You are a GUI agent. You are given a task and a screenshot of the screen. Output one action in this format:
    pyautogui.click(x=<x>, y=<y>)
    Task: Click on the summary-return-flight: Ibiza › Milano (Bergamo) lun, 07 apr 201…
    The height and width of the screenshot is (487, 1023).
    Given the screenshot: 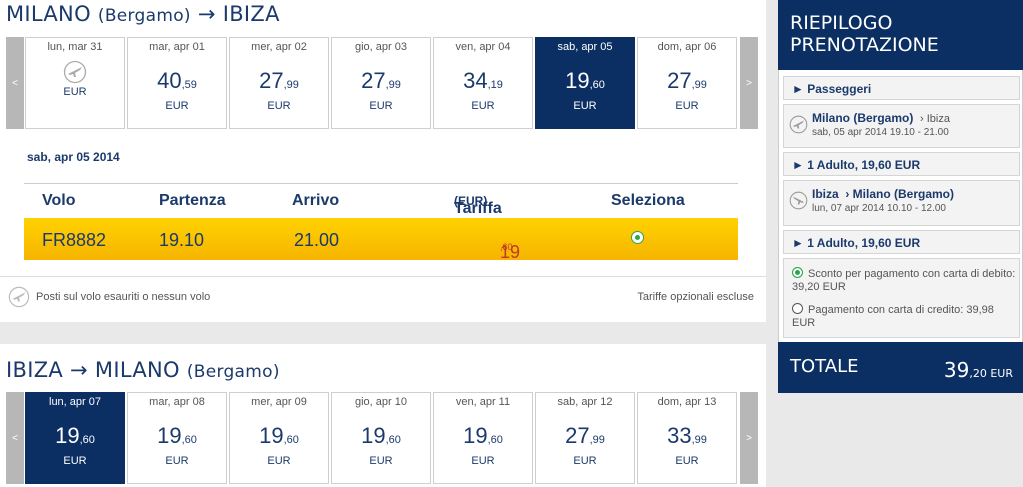 What is the action you would take?
    pyautogui.click(x=901, y=203)
    